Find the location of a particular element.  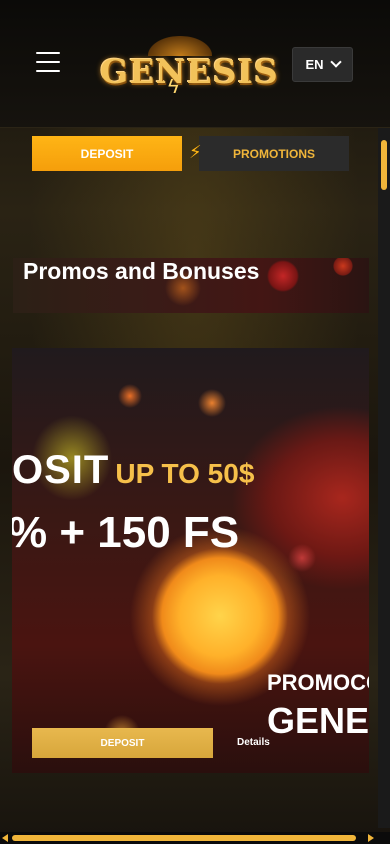

lightning-bolt-icon: ⚡ is located at coordinates (195, 152).